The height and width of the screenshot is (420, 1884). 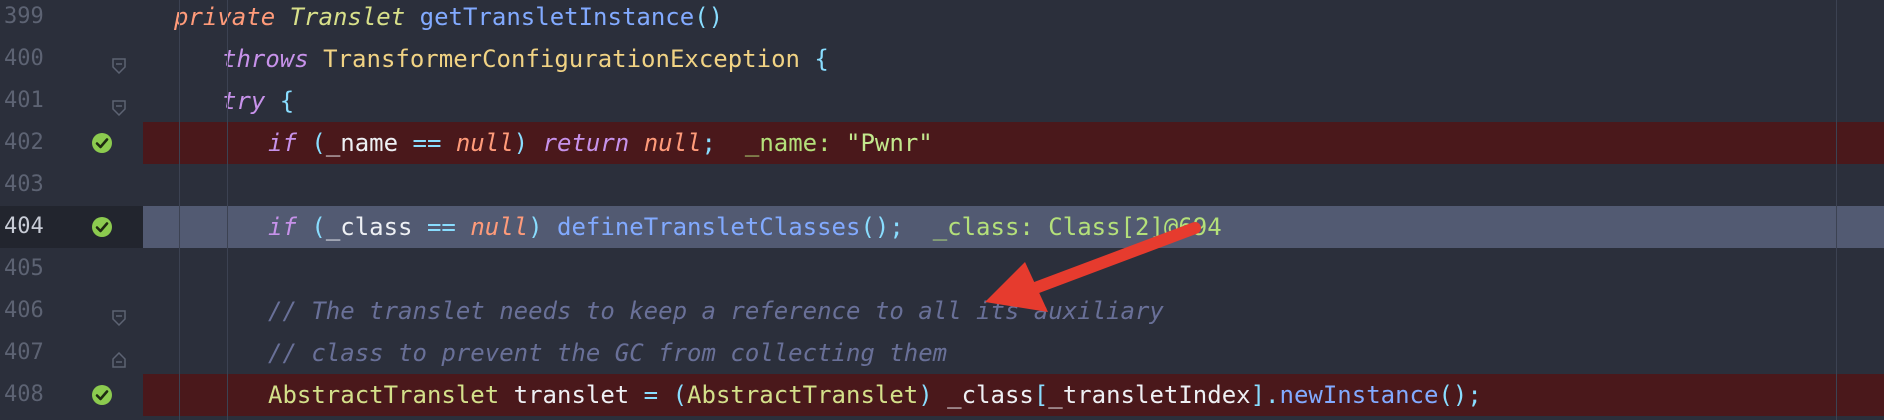 What do you see at coordinates (1093, 267) in the screenshot?
I see `annotation-arrow` at bounding box center [1093, 267].